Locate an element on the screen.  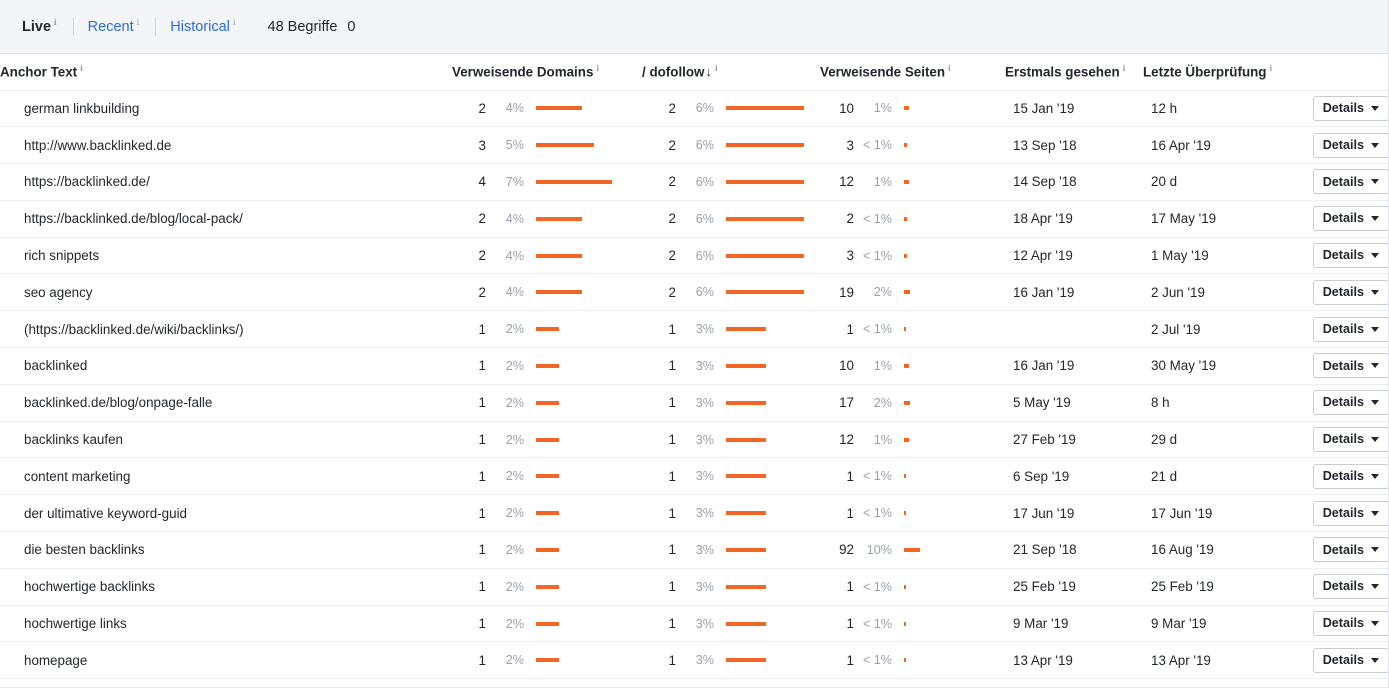
anchor-text-cell: https://backlinked.de/ is located at coordinates (226, 182).